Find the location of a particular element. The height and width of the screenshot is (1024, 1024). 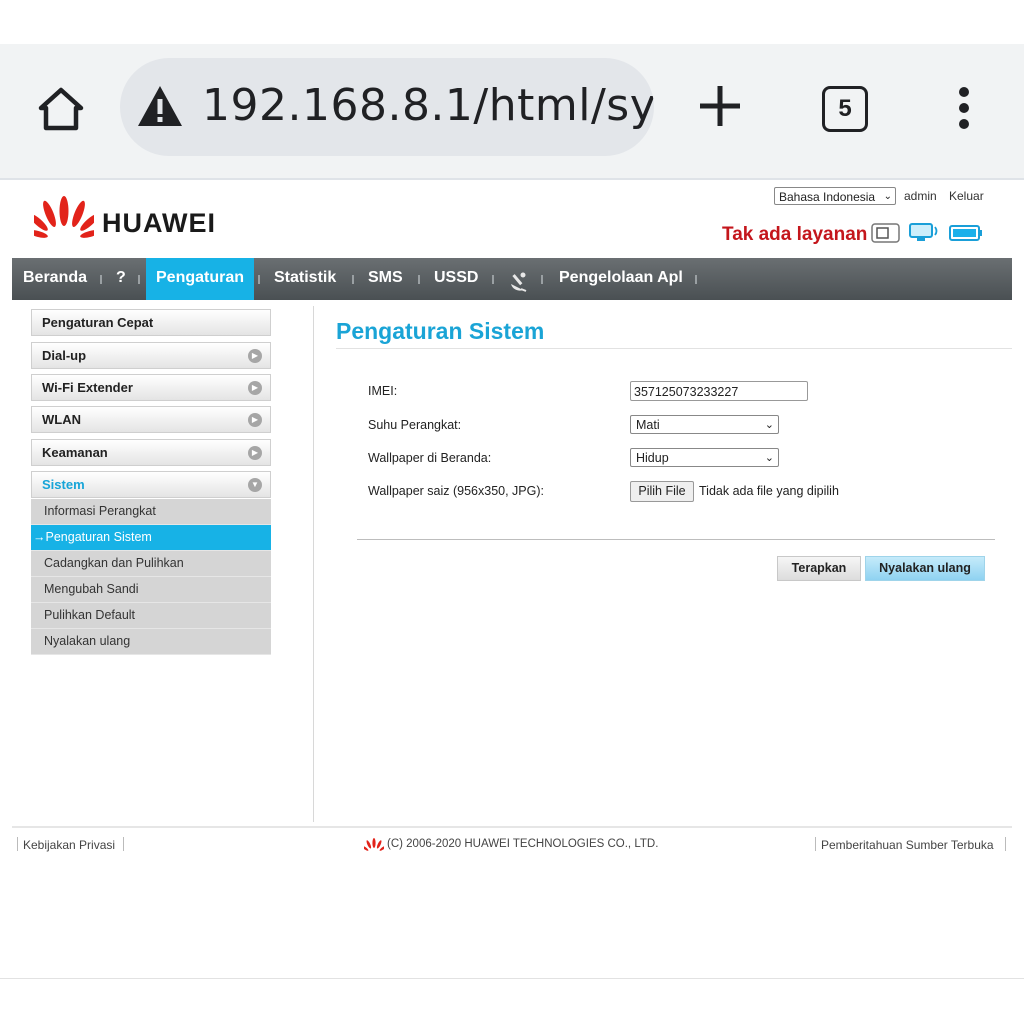

huawei-logo-icon is located at coordinates (64, 221).